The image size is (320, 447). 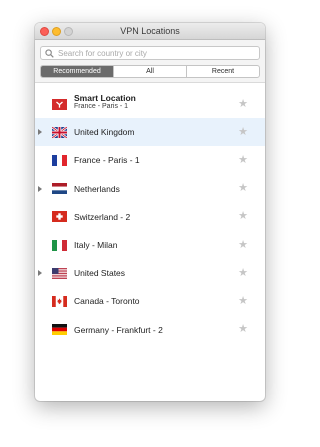 What do you see at coordinates (77, 71) in the screenshot?
I see `tab-recommended: Recommended` at bounding box center [77, 71].